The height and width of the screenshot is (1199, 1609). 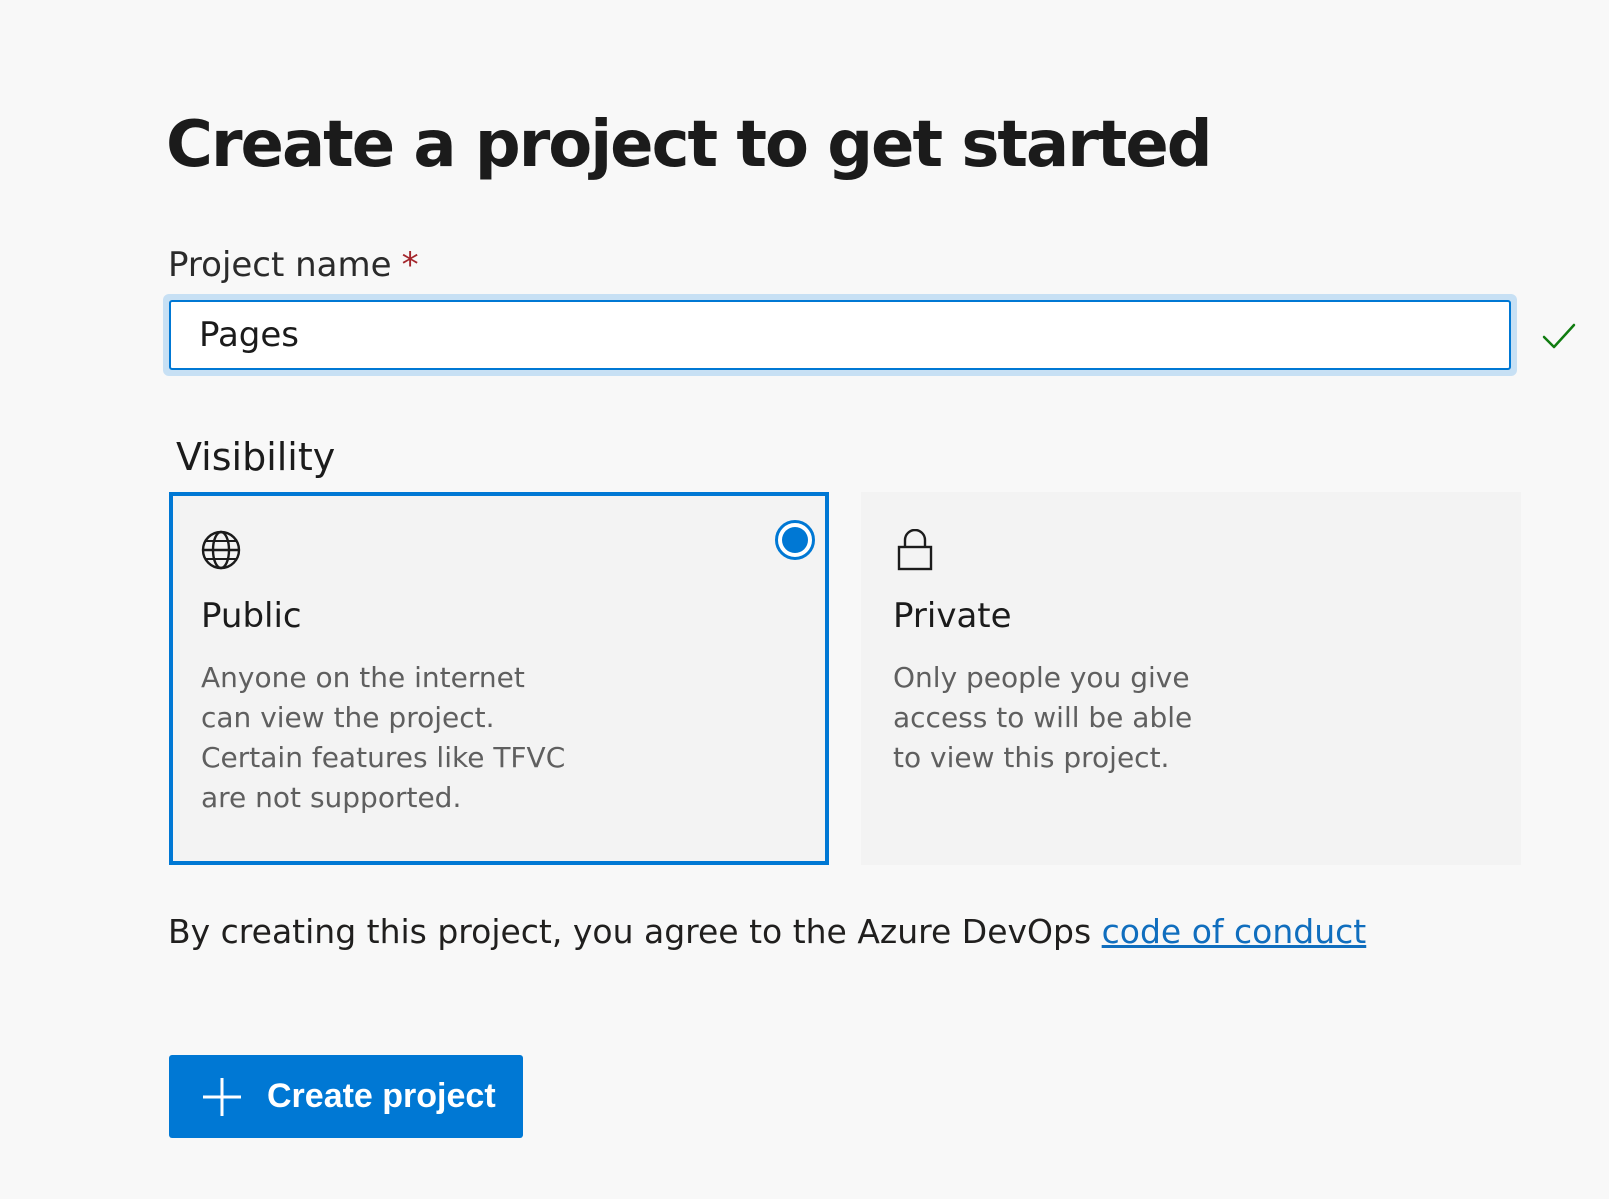 What do you see at coordinates (251, 616) in the screenshot?
I see `public-option-title: Public` at bounding box center [251, 616].